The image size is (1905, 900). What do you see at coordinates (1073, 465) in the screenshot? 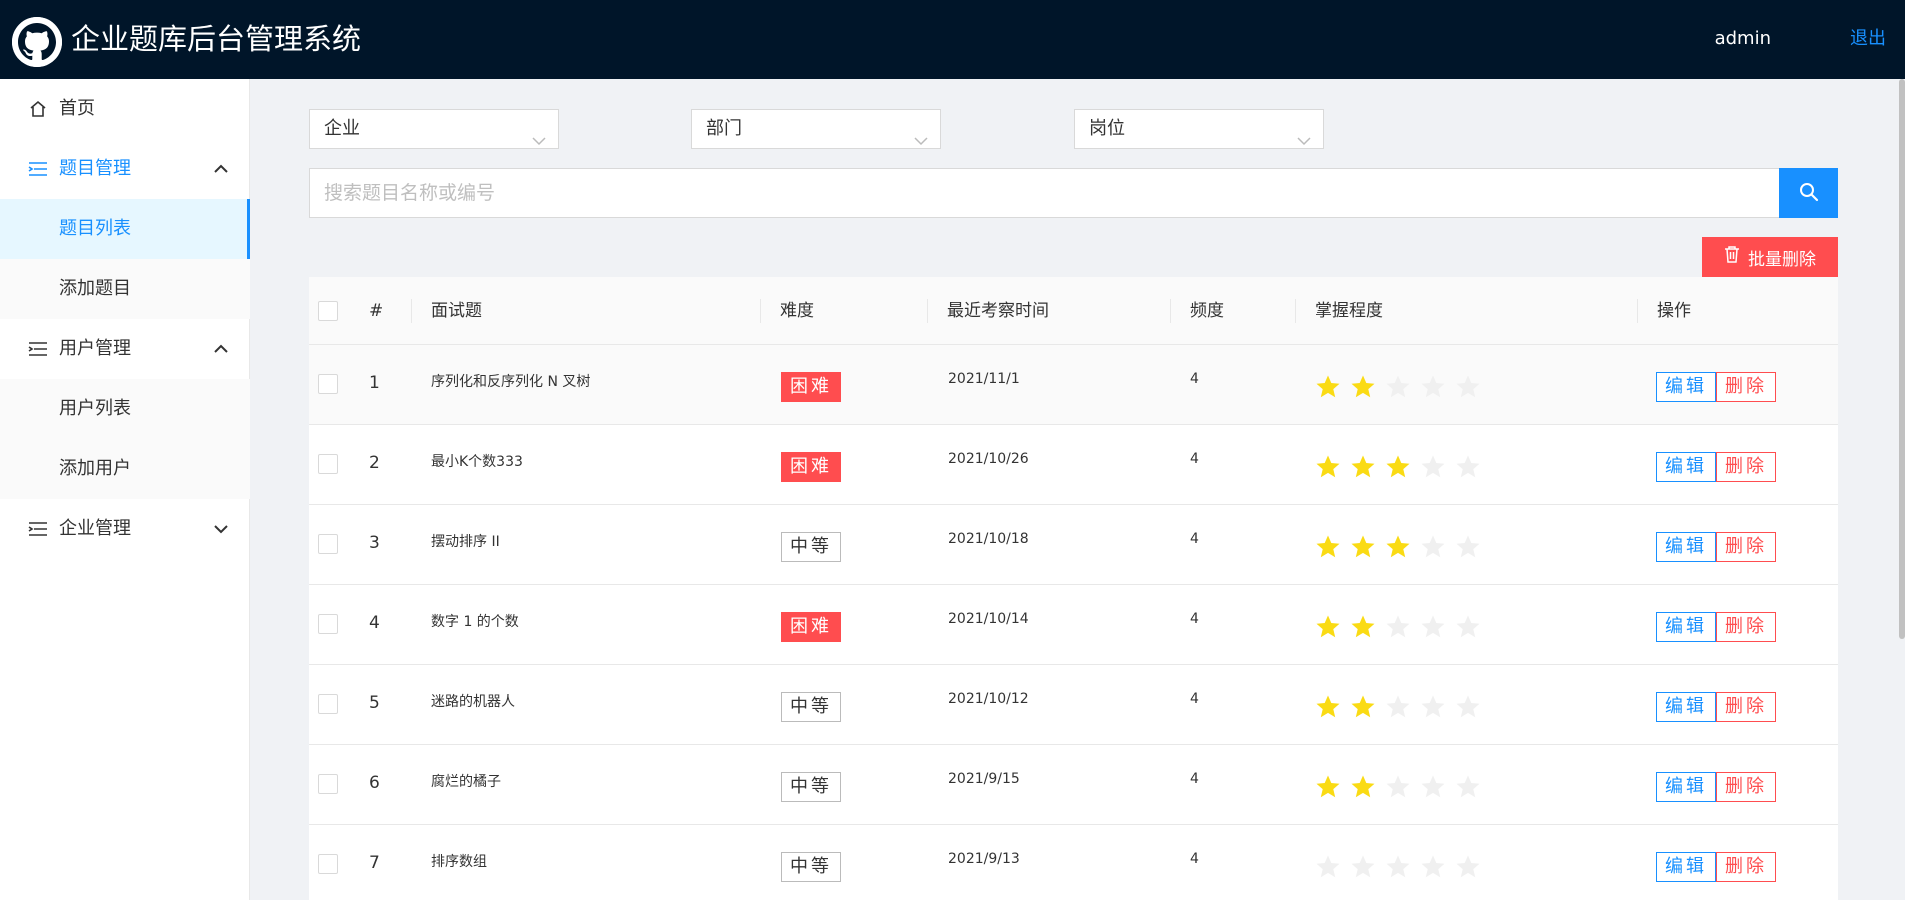
I see `table-row: 2 最小K个数333 困难 2021/10/26 4 编辑 删除` at bounding box center [1073, 465].